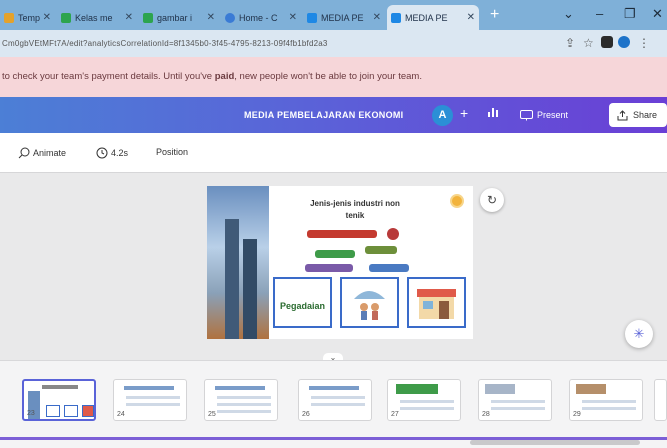 Image resolution: width=667 pixels, height=448 pixels. Describe the element at coordinates (526, 114) in the screenshot. I see `present-icon` at that location.